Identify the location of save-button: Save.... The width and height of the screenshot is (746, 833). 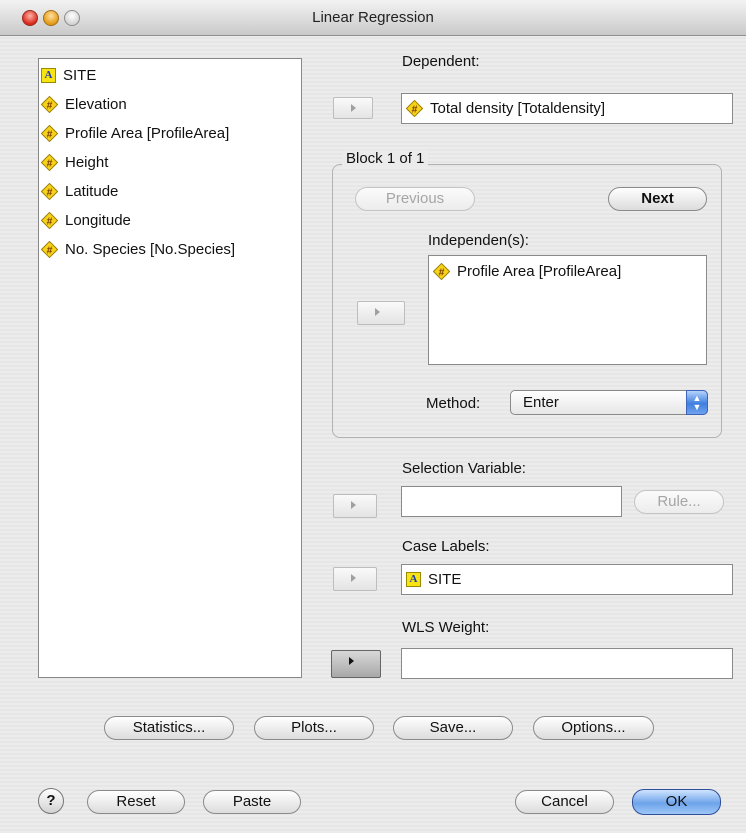
(453, 728).